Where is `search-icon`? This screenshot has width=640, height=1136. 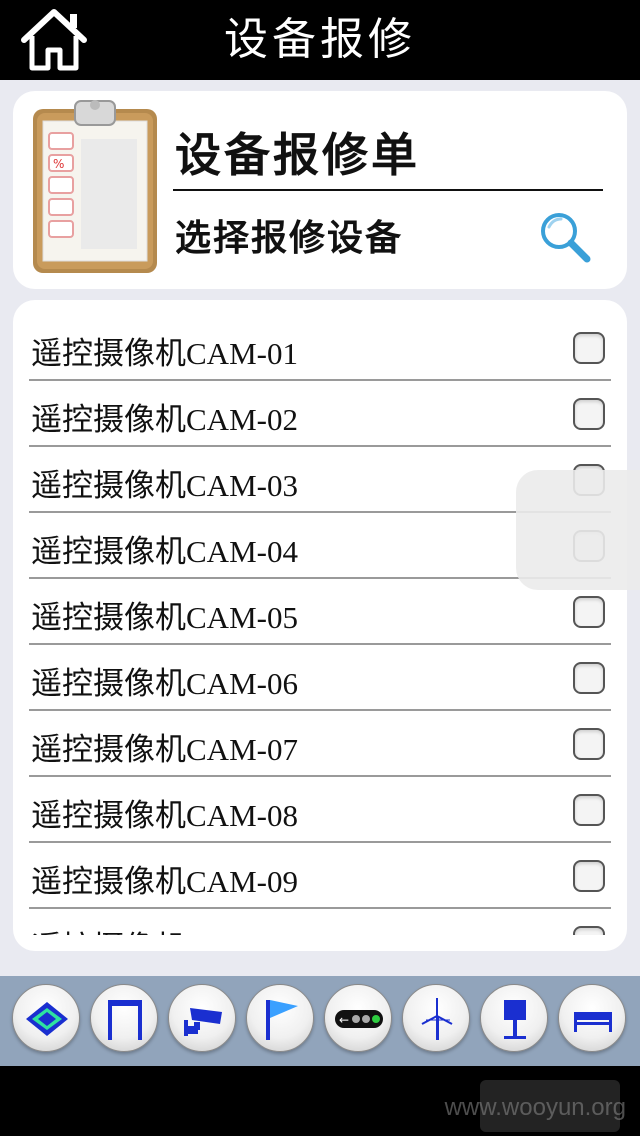
search-icon is located at coordinates (566, 238).